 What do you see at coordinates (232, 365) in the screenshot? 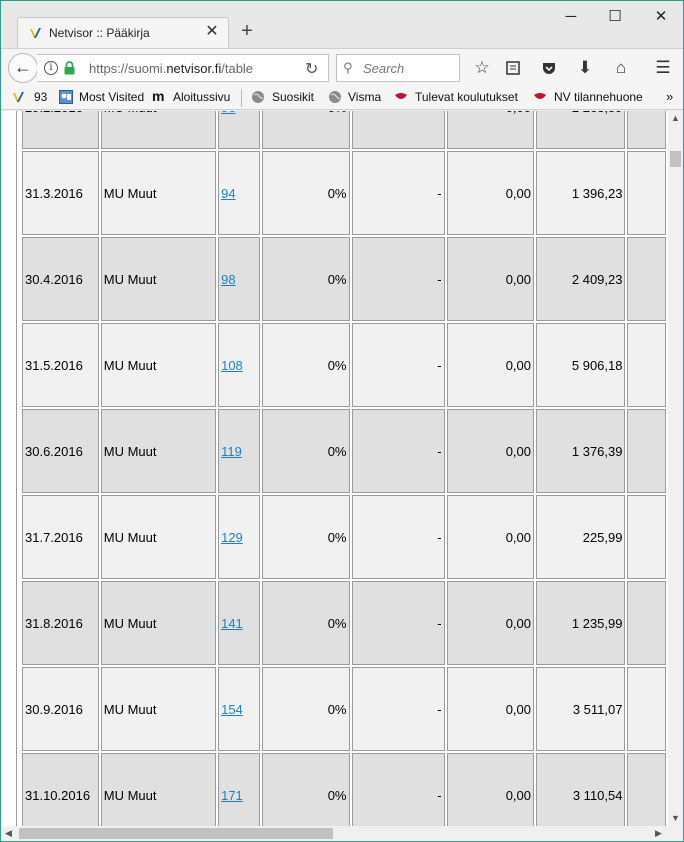
I see `voucher-link: 108` at bounding box center [232, 365].